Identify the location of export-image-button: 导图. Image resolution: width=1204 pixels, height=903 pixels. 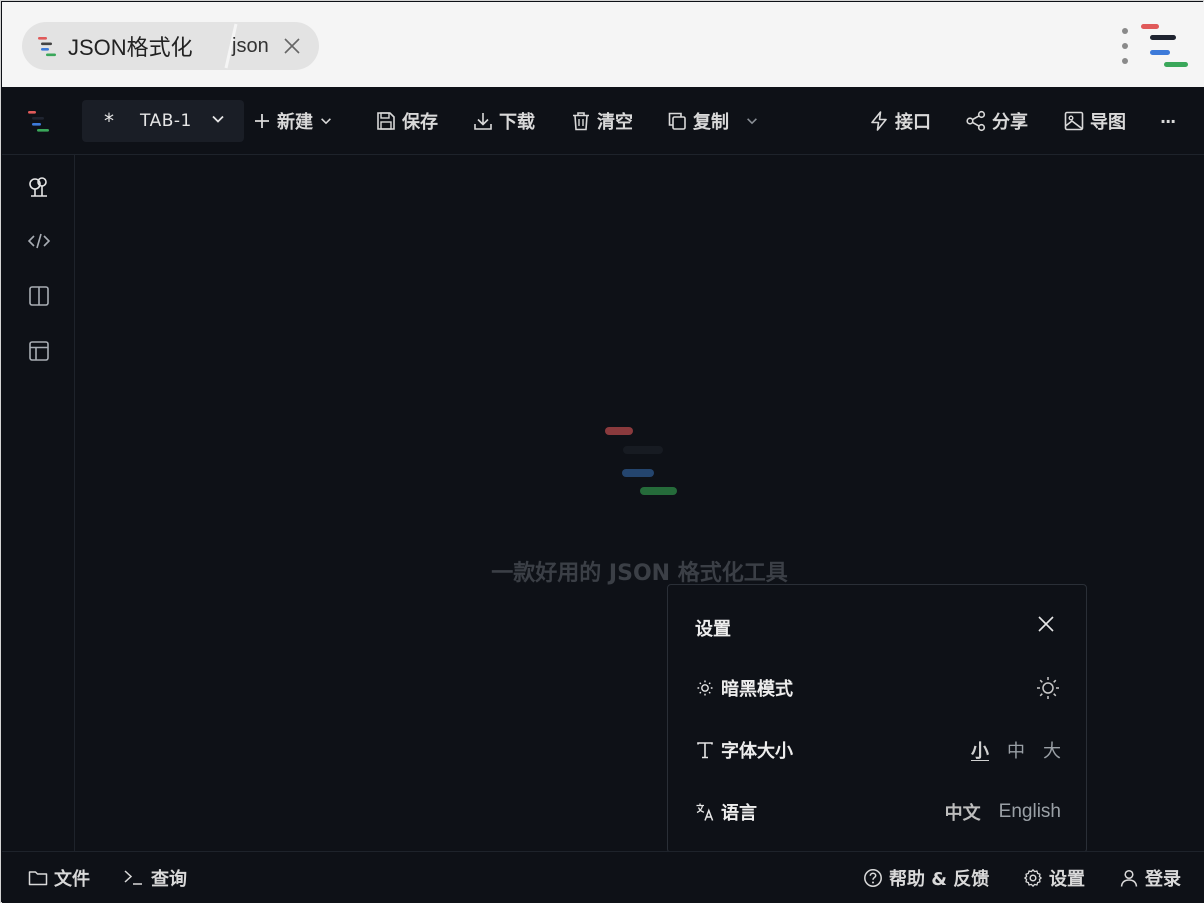
(1094, 121).